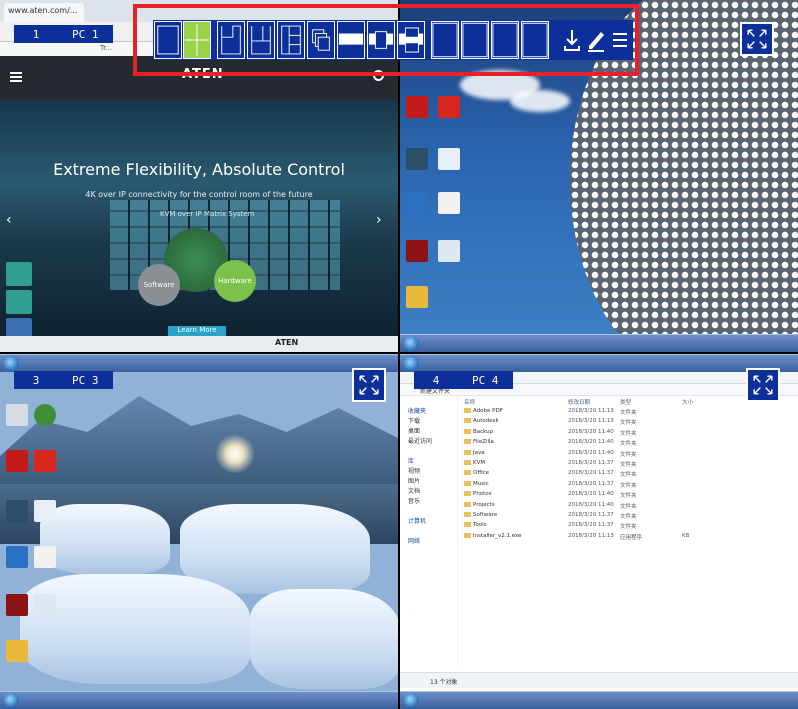 The width and height of the screenshot is (798, 709). What do you see at coordinates (572, 40) in the screenshot?
I see `download-button` at bounding box center [572, 40].